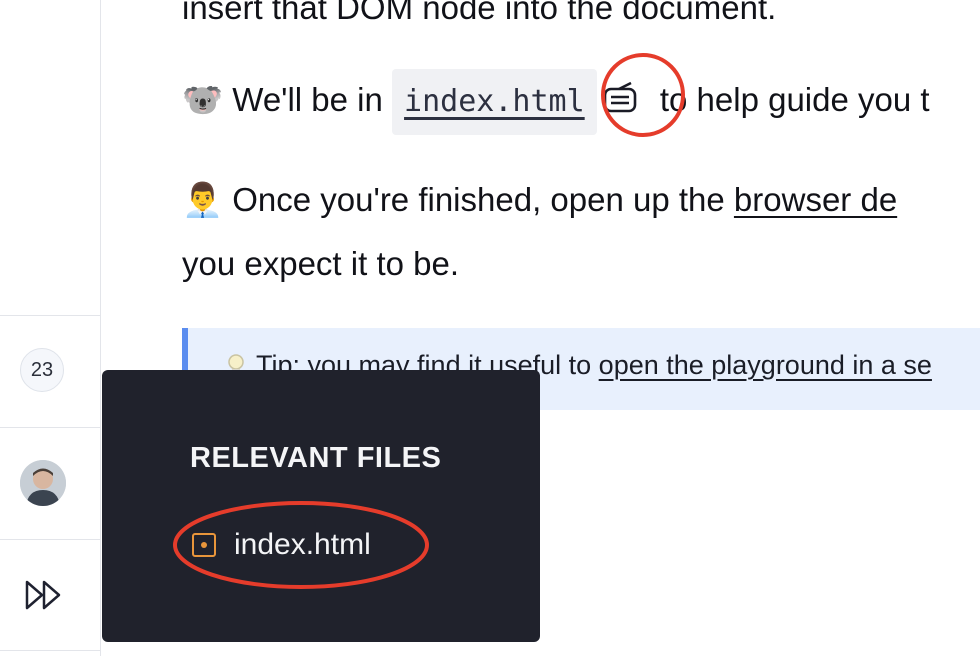  I want to click on para1-text-before: We'll be in, so click(307, 99).